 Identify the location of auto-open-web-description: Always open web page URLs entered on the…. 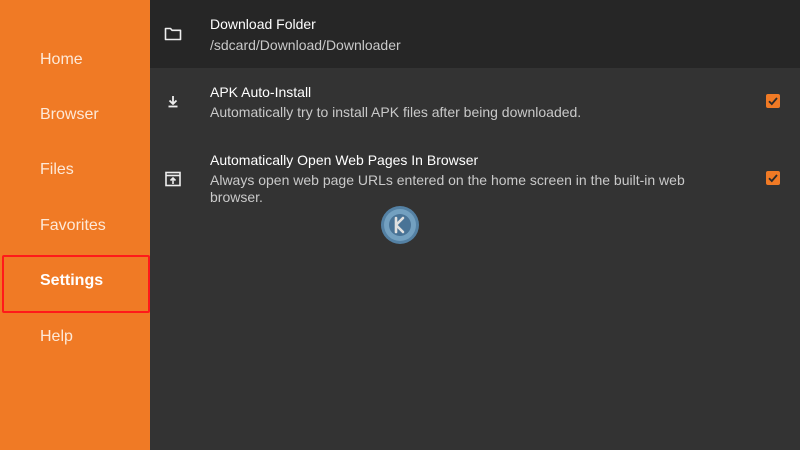
(447, 188).